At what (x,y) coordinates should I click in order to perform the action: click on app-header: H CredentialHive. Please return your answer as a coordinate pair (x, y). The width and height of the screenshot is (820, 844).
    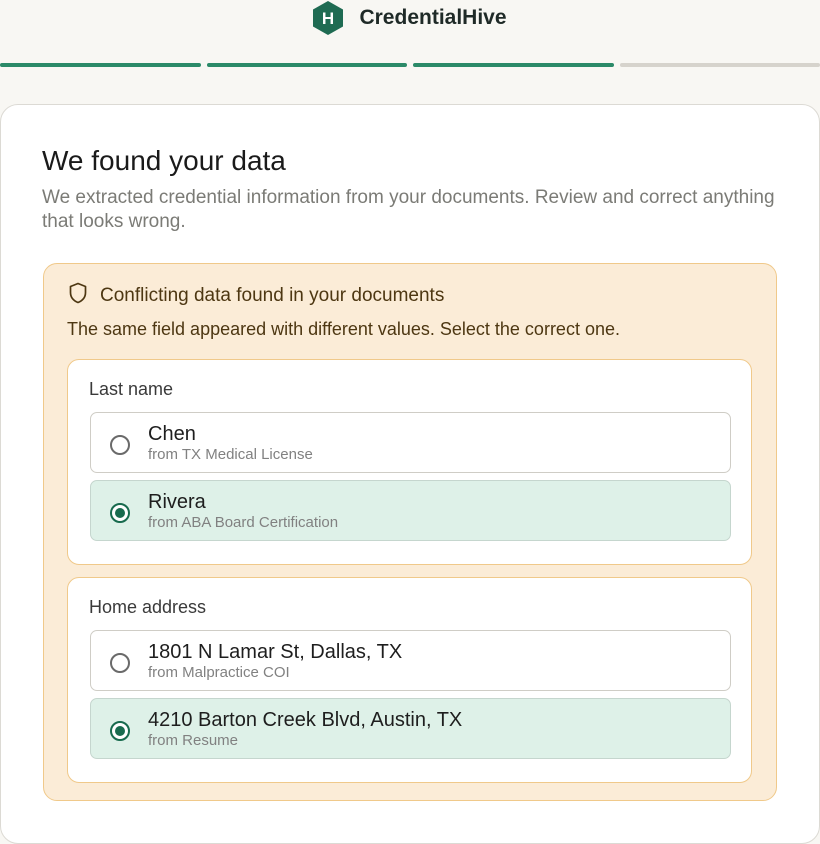
    Looking at the image, I should click on (410, 20).